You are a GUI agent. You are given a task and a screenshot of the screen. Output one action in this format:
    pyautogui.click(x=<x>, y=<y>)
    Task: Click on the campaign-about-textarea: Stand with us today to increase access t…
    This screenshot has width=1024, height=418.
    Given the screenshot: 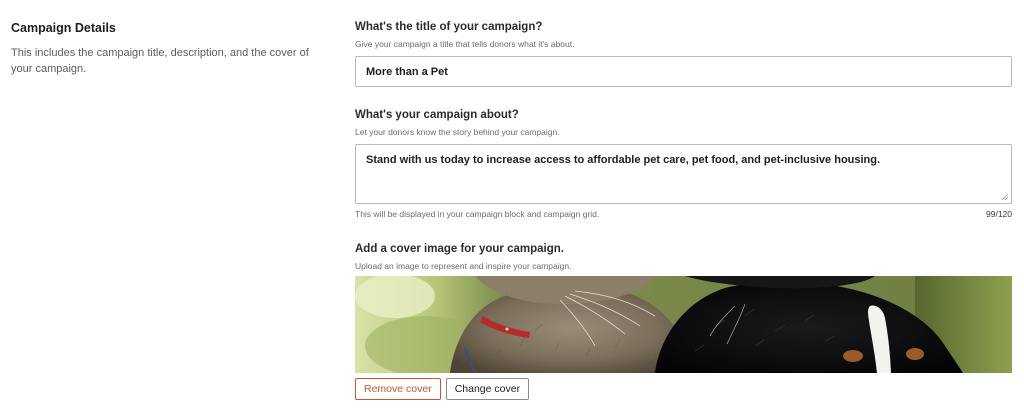 What is the action you would take?
    pyautogui.click(x=683, y=174)
    